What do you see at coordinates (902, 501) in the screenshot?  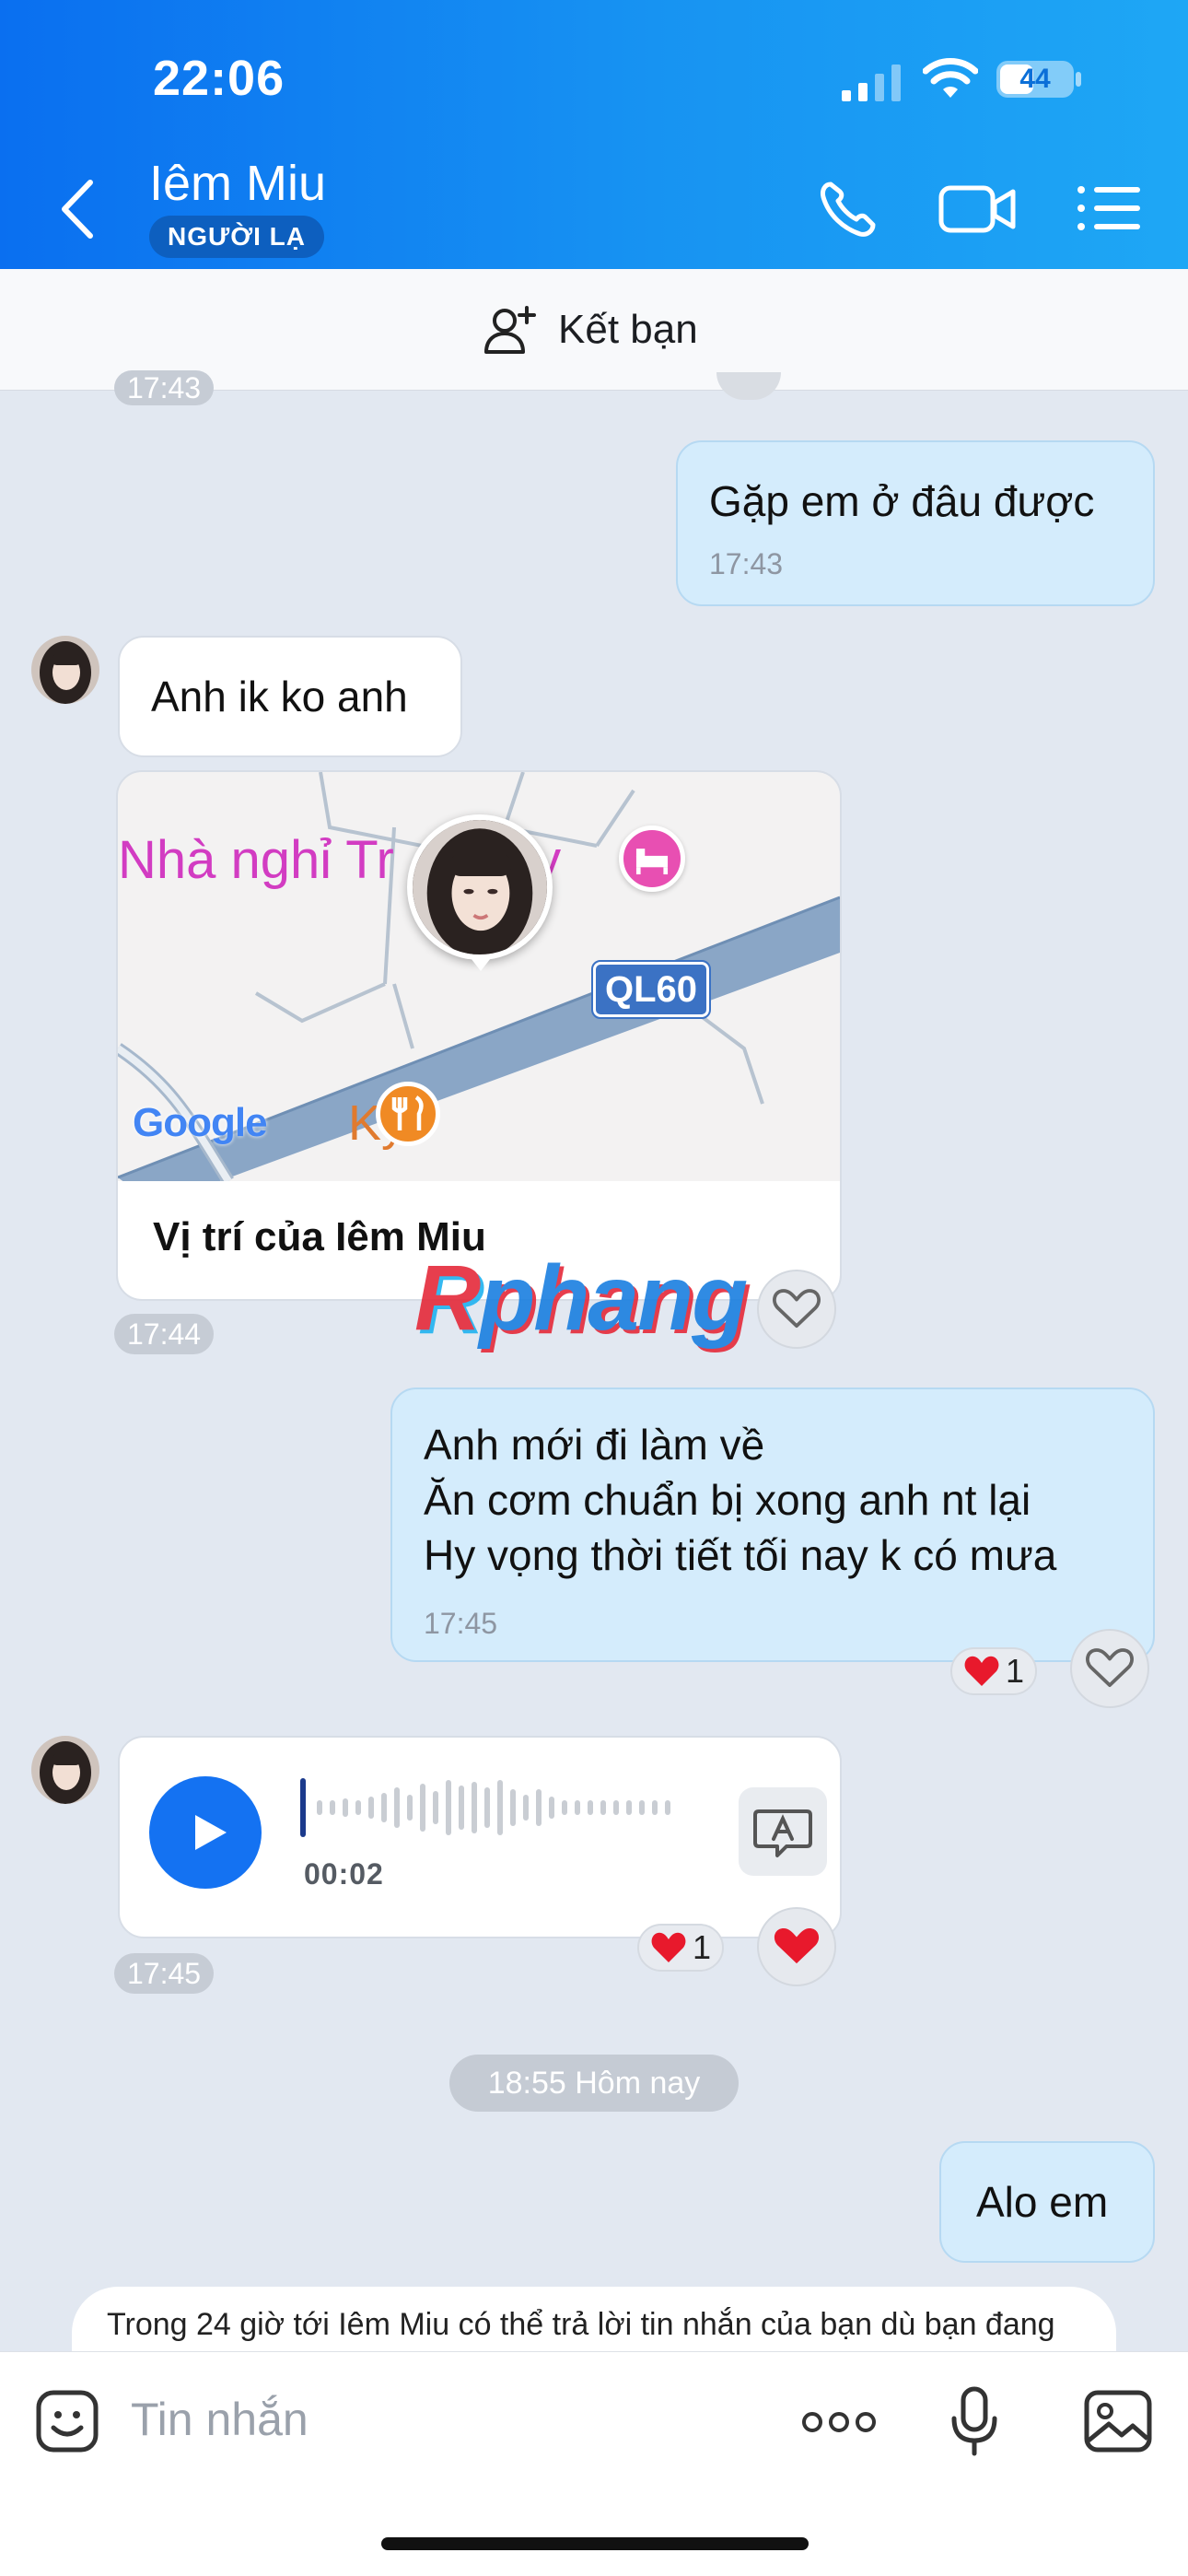 I see `message-text: Gặp em ở đâu được` at bounding box center [902, 501].